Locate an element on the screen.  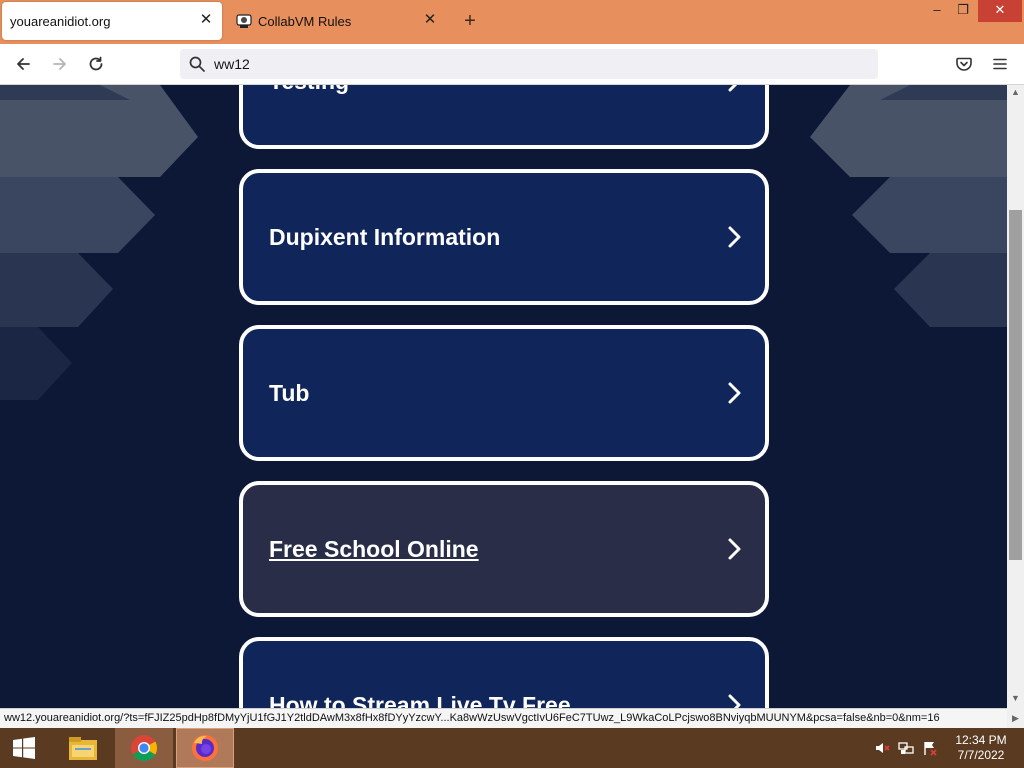
clock-date: 7/7/2022 is located at coordinates (981, 755).